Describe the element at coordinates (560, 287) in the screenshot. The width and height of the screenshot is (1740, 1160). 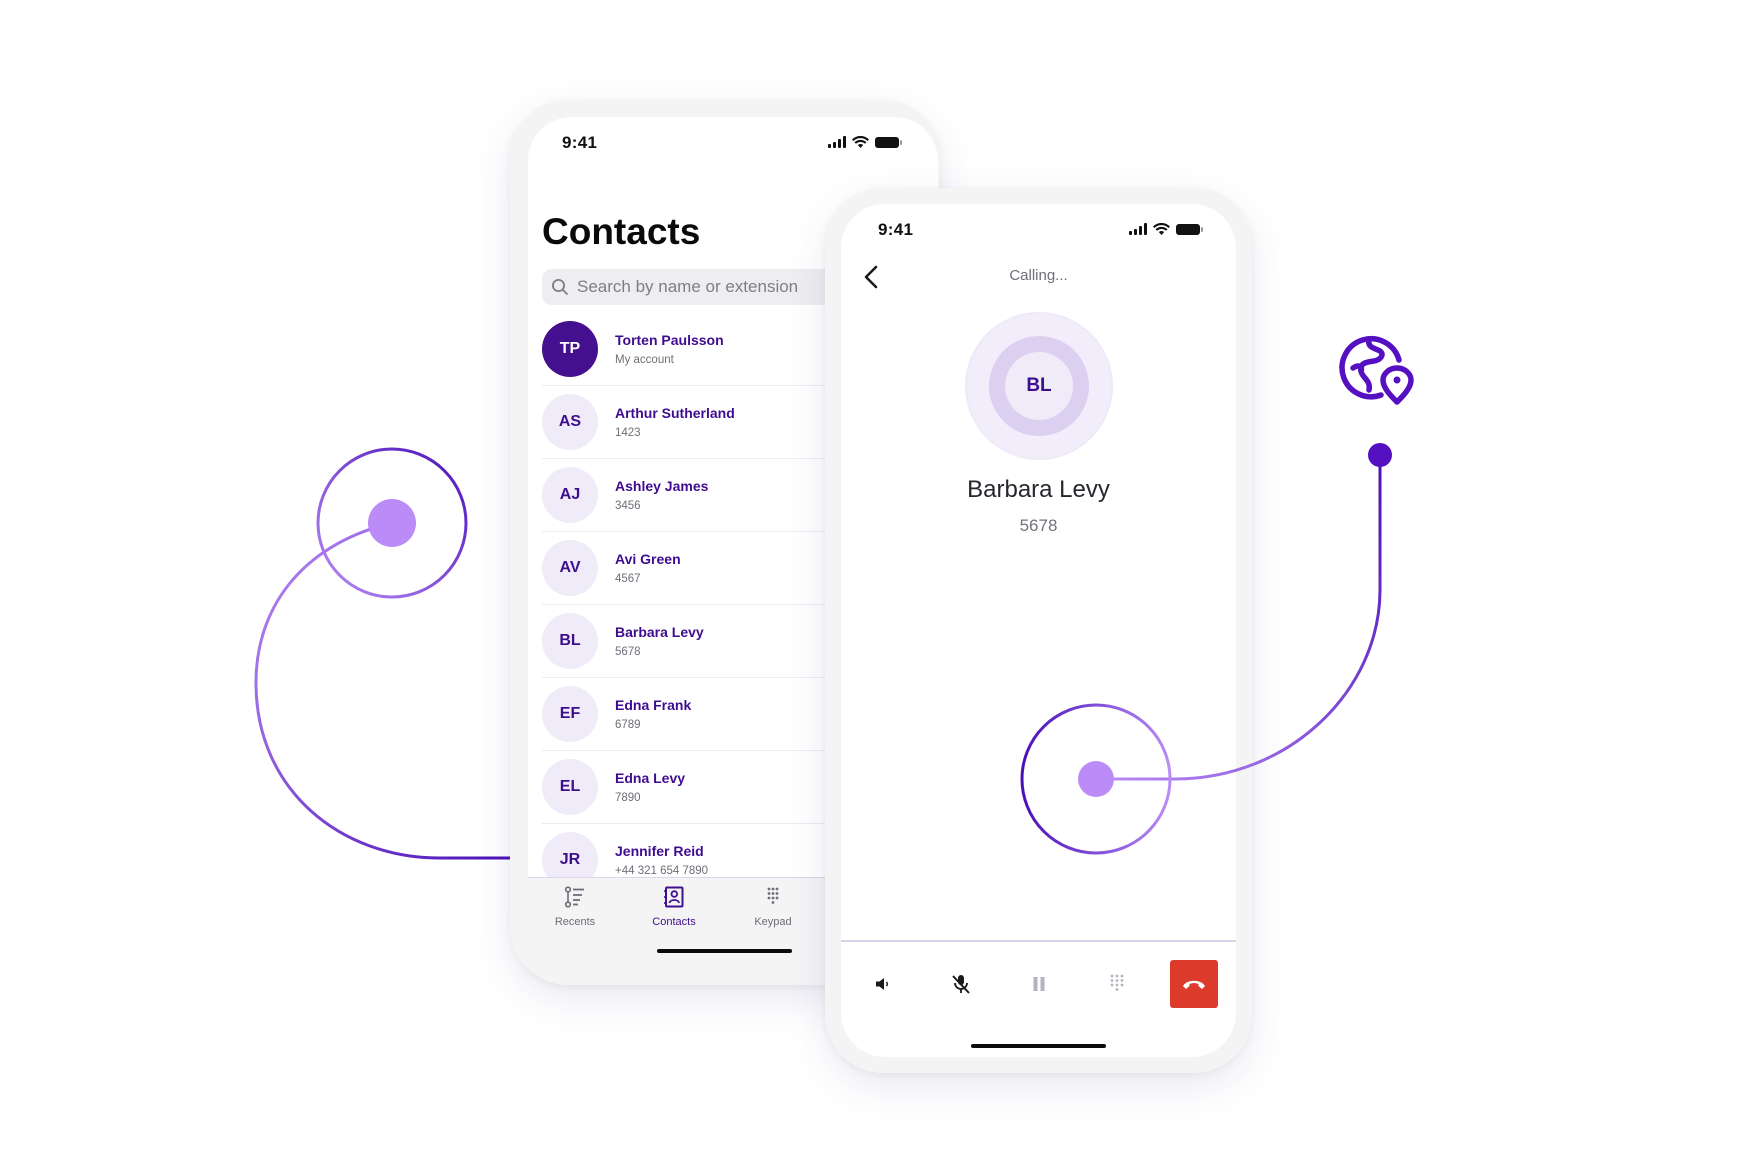
I see `search-icon` at that location.